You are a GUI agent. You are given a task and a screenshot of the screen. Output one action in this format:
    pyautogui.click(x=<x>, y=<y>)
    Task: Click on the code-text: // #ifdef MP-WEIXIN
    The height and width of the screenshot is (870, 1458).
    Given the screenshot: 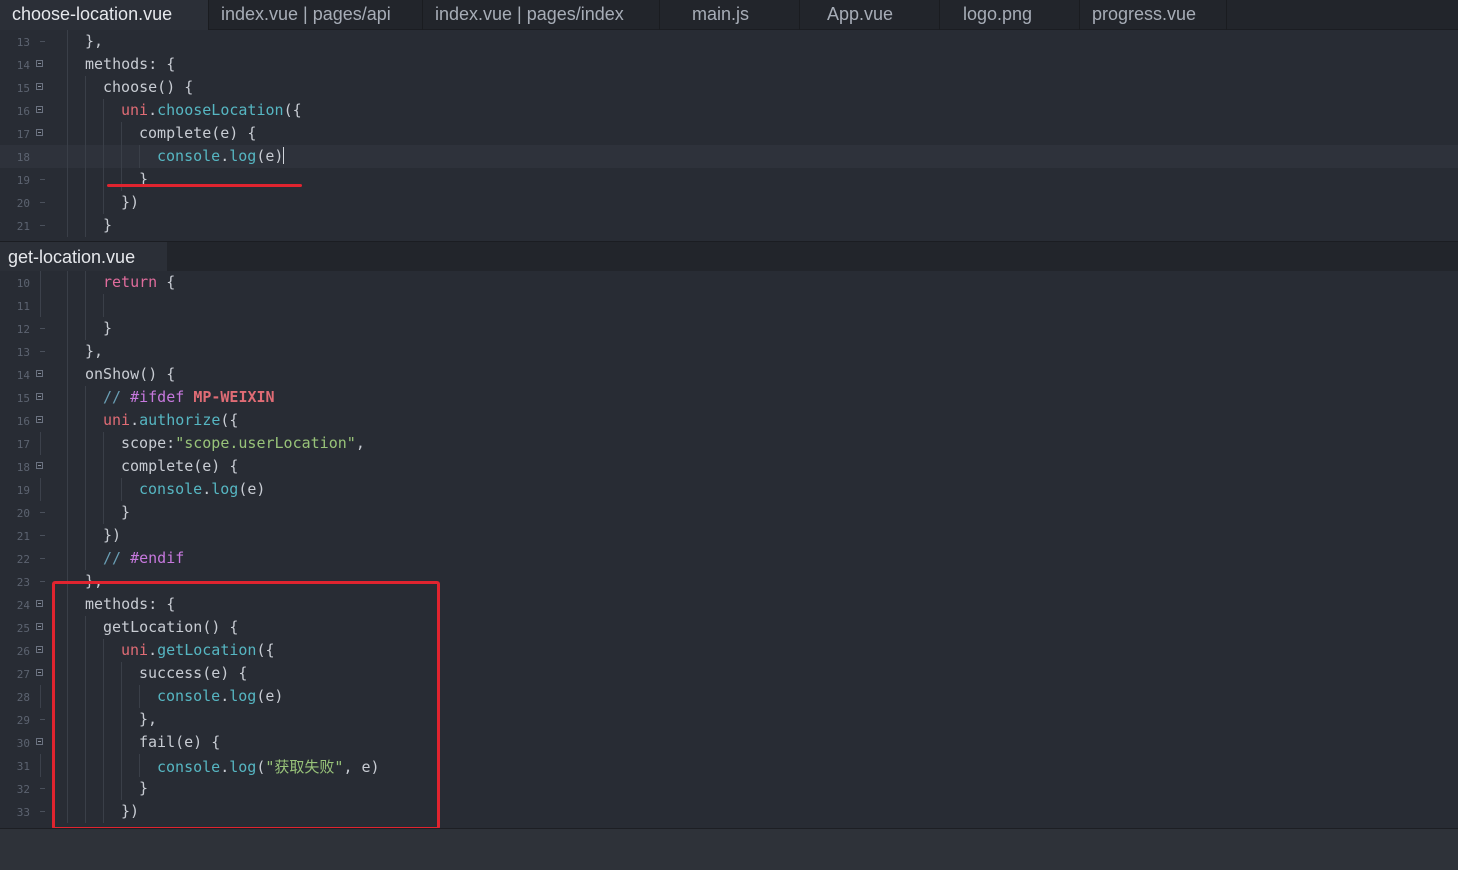 What is the action you would take?
    pyautogui.click(x=189, y=397)
    